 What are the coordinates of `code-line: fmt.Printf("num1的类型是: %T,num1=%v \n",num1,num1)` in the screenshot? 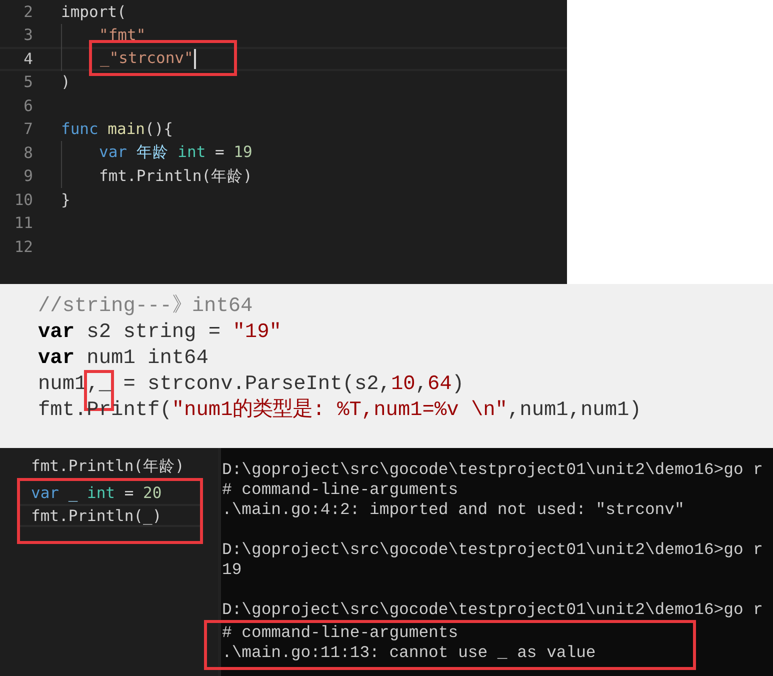 It's located at (340, 410).